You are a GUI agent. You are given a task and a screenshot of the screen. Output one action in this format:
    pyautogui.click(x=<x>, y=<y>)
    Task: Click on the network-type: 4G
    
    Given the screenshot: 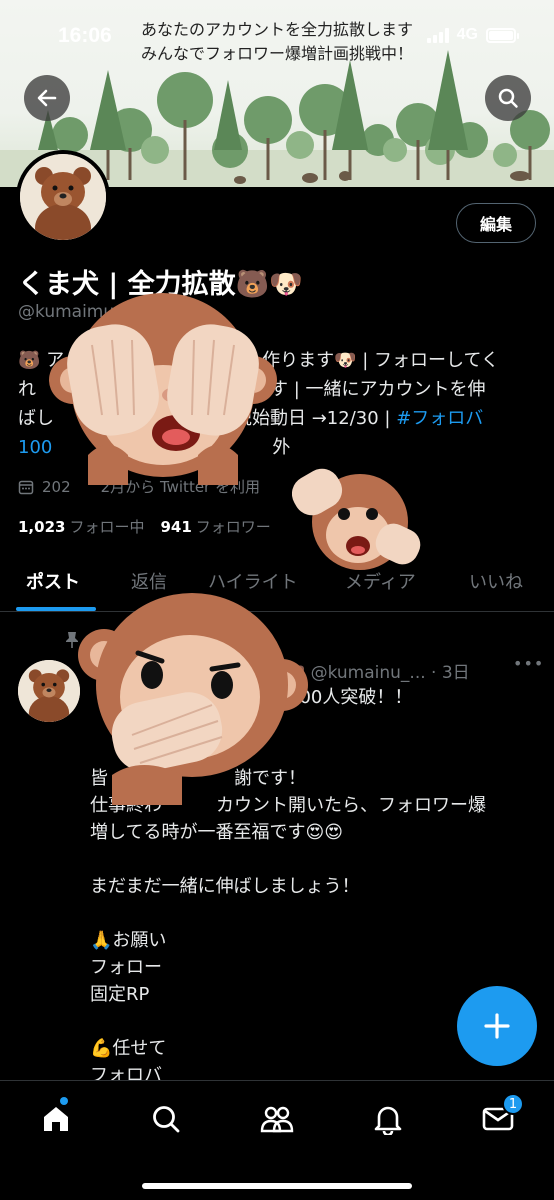 What is the action you would take?
    pyautogui.click(x=467, y=34)
    